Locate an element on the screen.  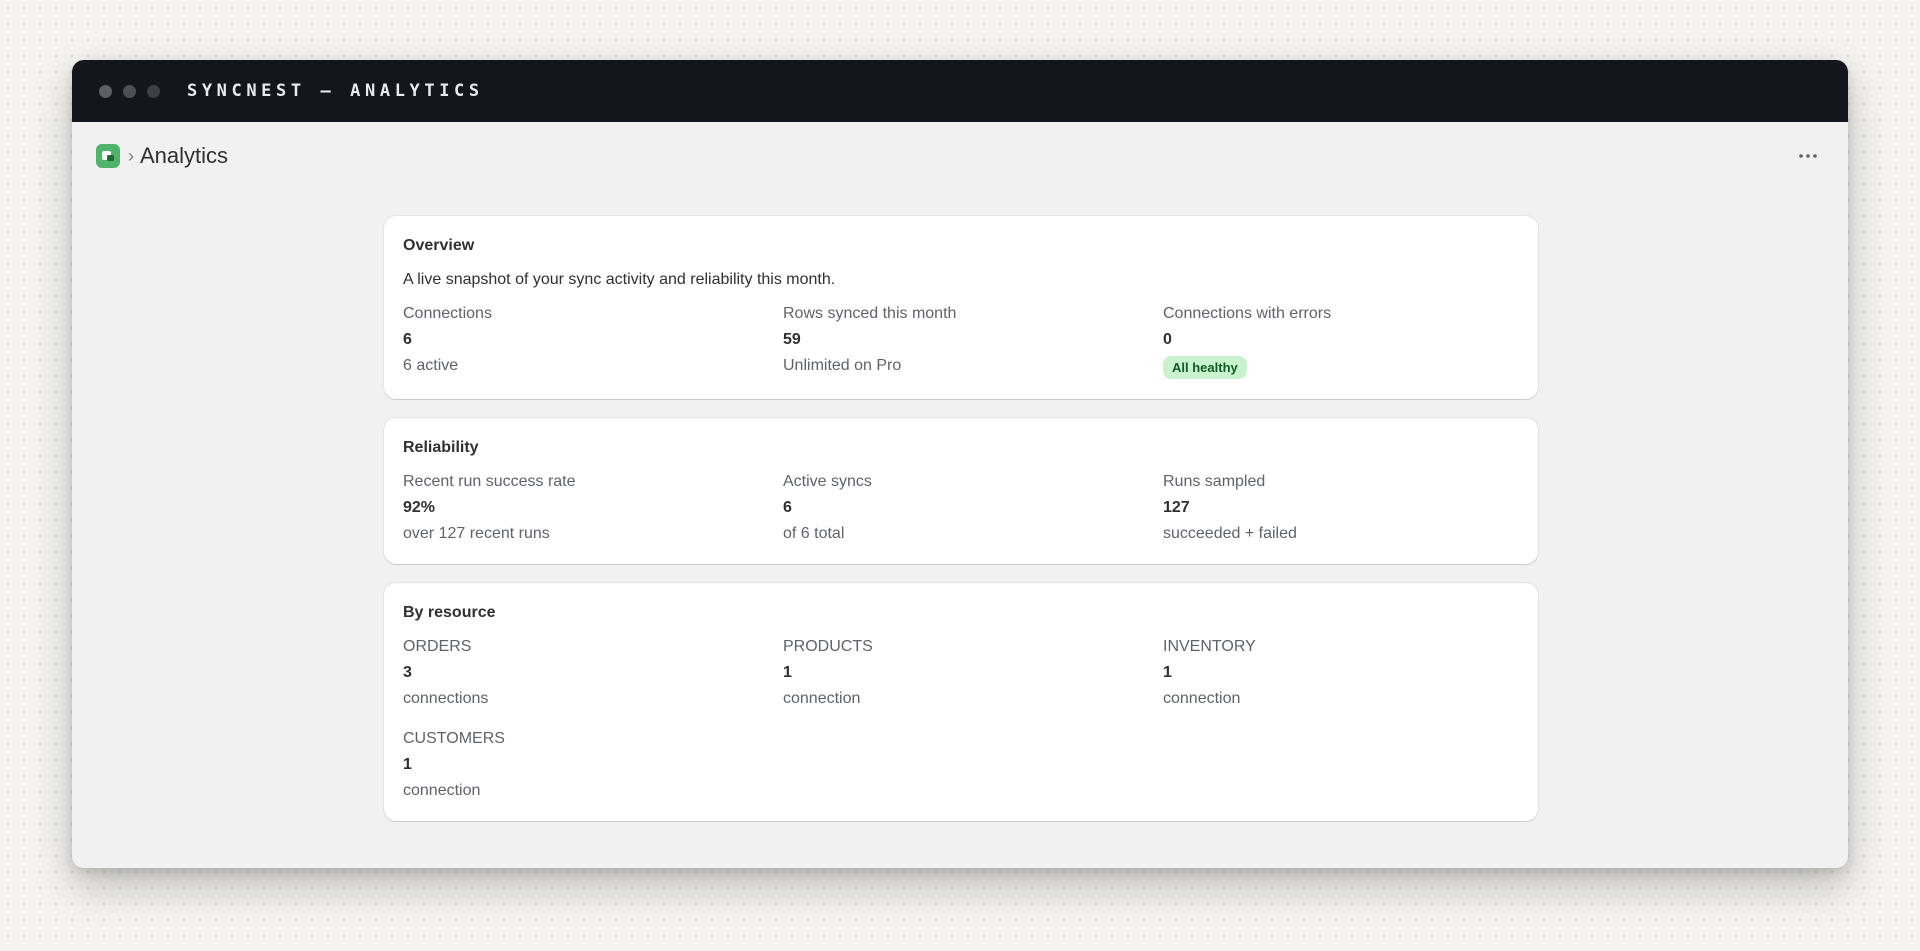
stat-resource-inventory: INVENTORY 1 connection is located at coordinates (1353, 673).